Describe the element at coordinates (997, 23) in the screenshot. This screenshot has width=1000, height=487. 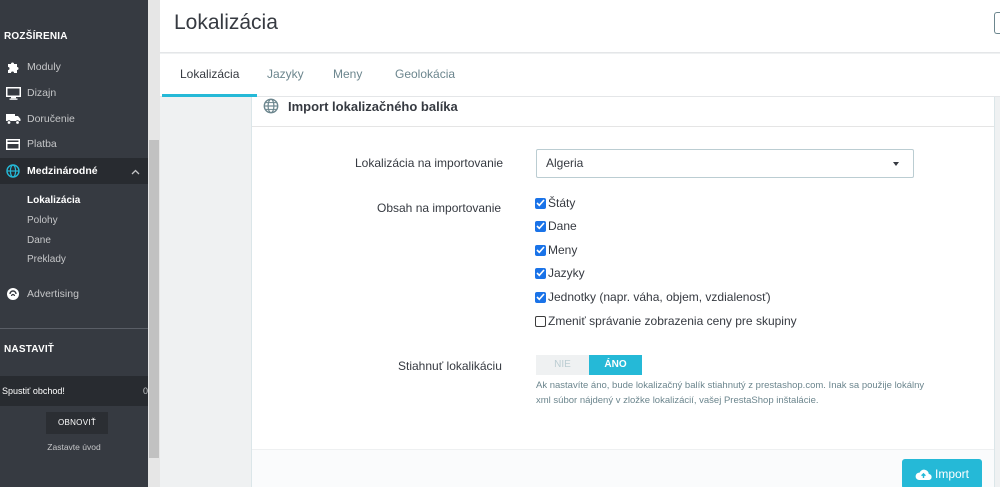
I see `header-action-button-edge` at that location.